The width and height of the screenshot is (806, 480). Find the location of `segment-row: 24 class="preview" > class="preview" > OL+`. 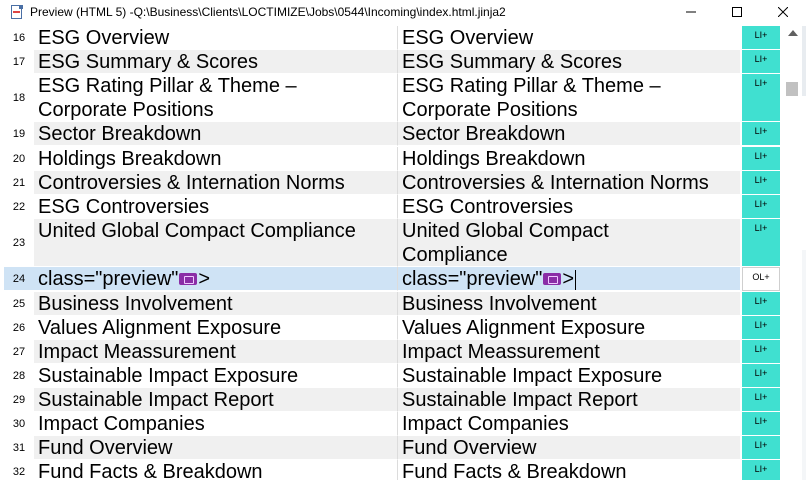

segment-row: 24 class="preview" > class="preview" > OL+ is located at coordinates (392, 279).